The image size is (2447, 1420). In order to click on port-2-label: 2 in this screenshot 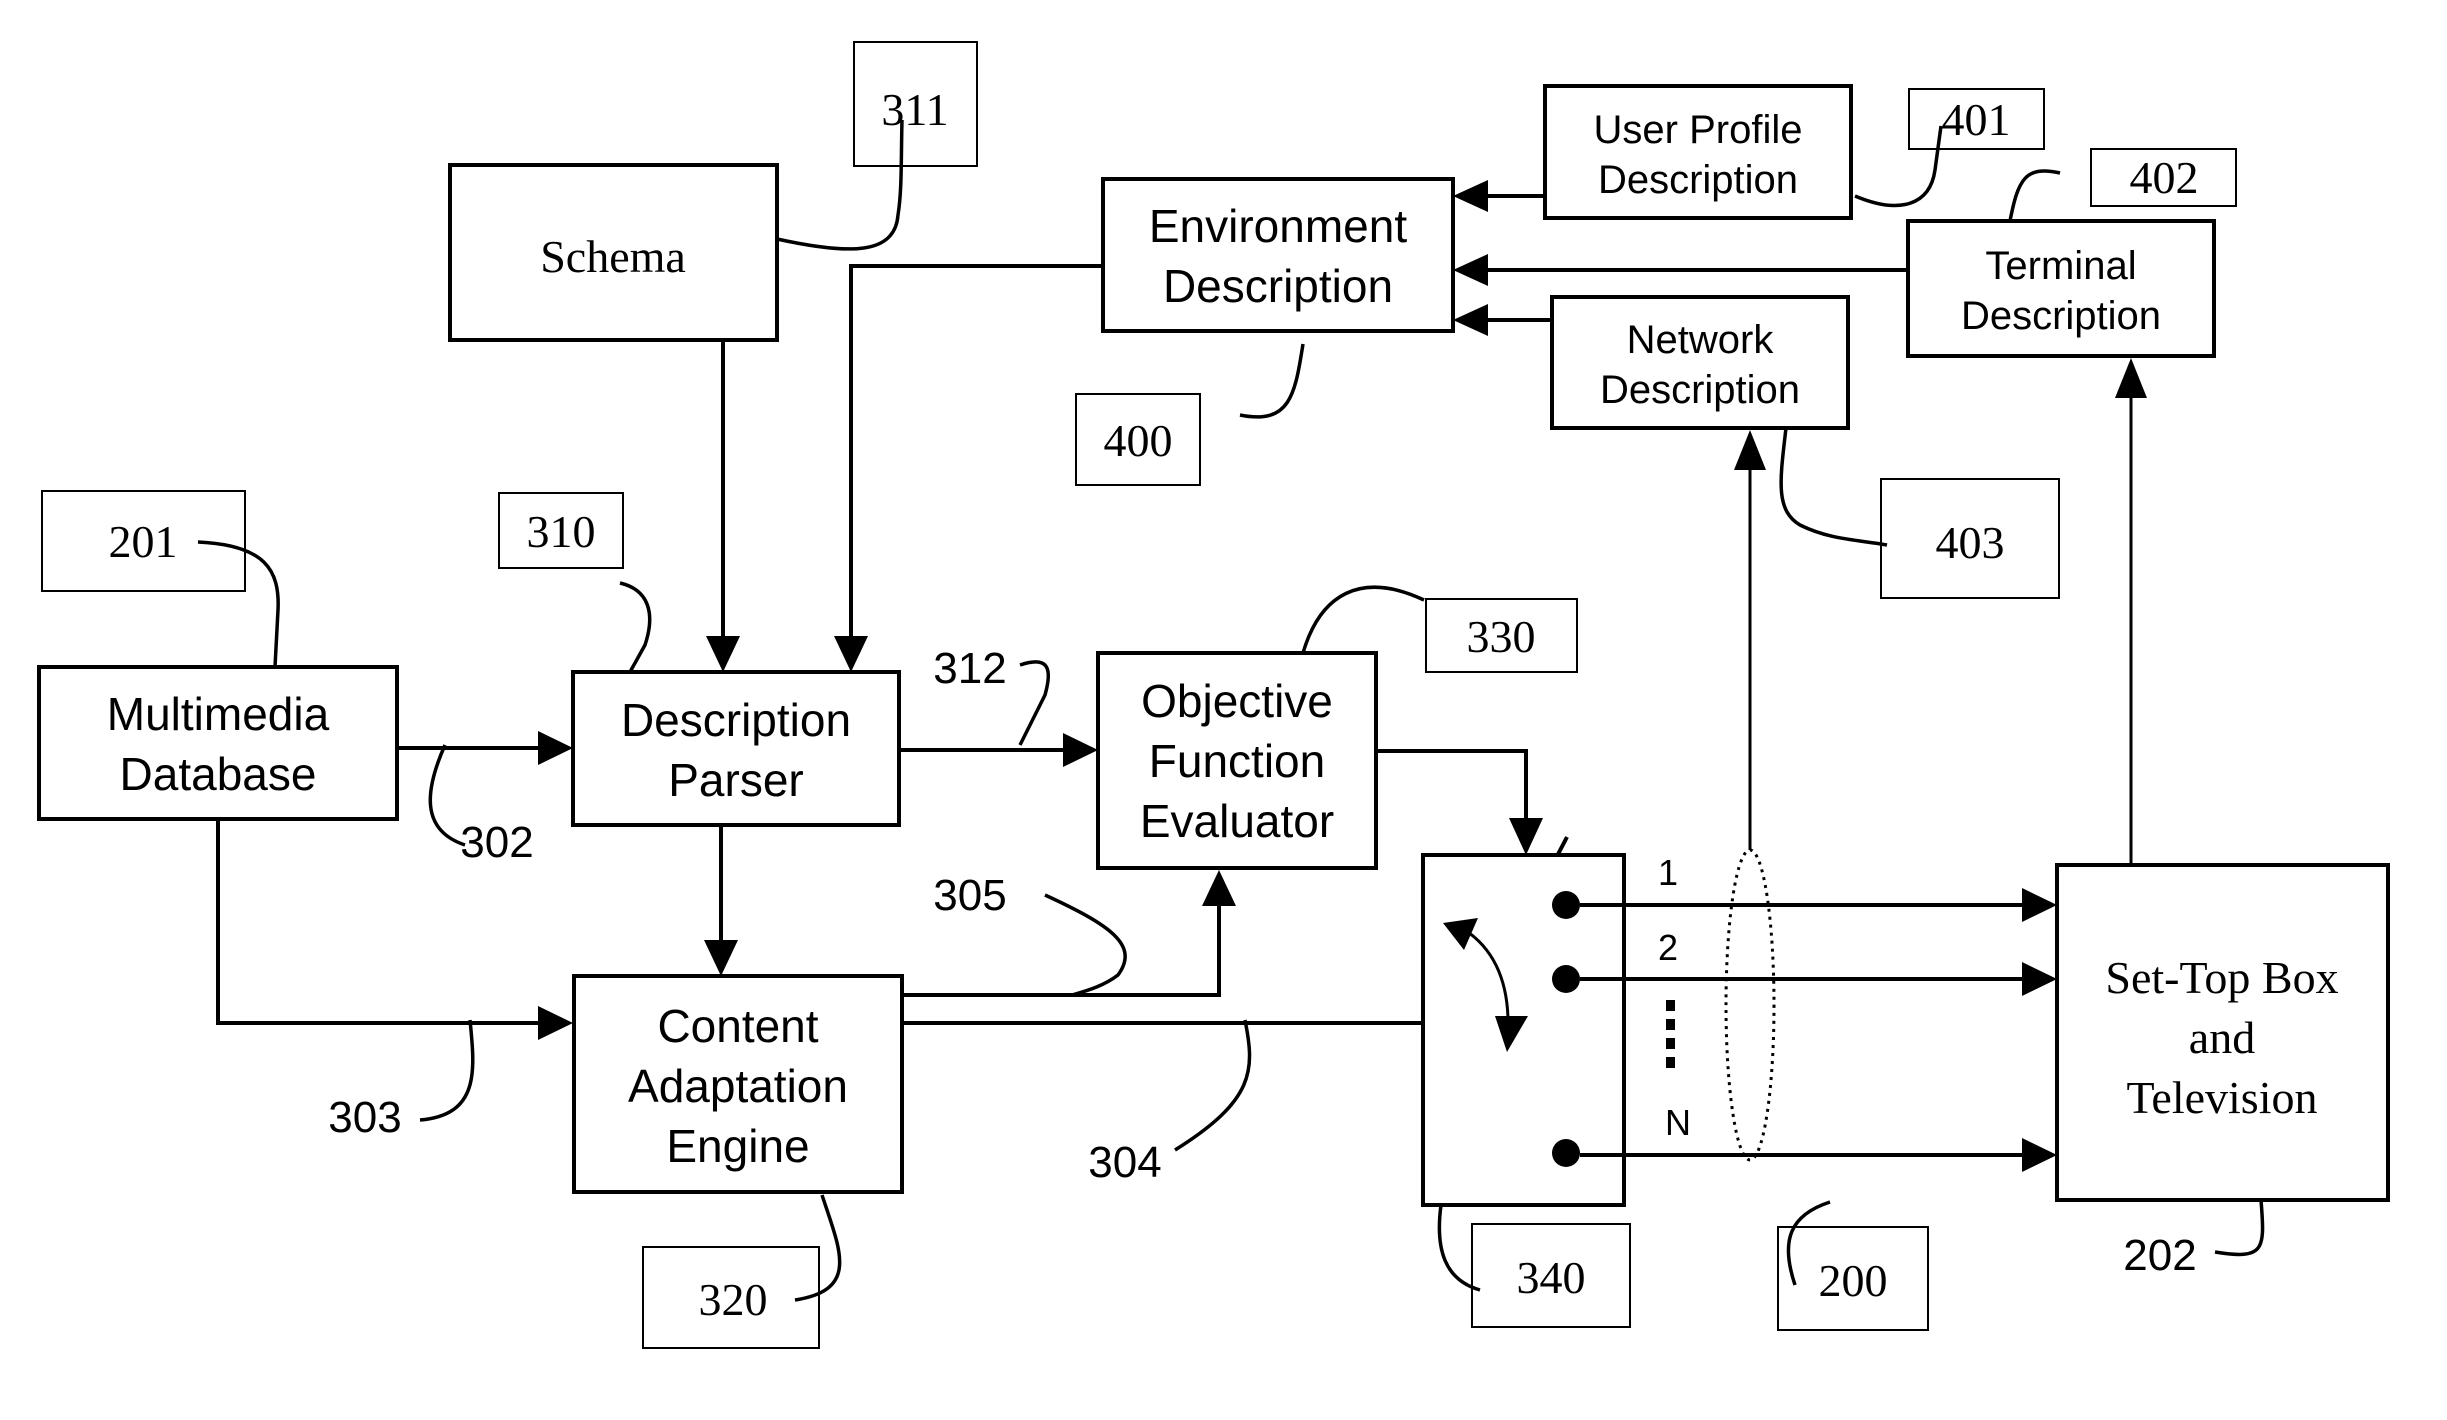, I will do `click(1668, 947)`.